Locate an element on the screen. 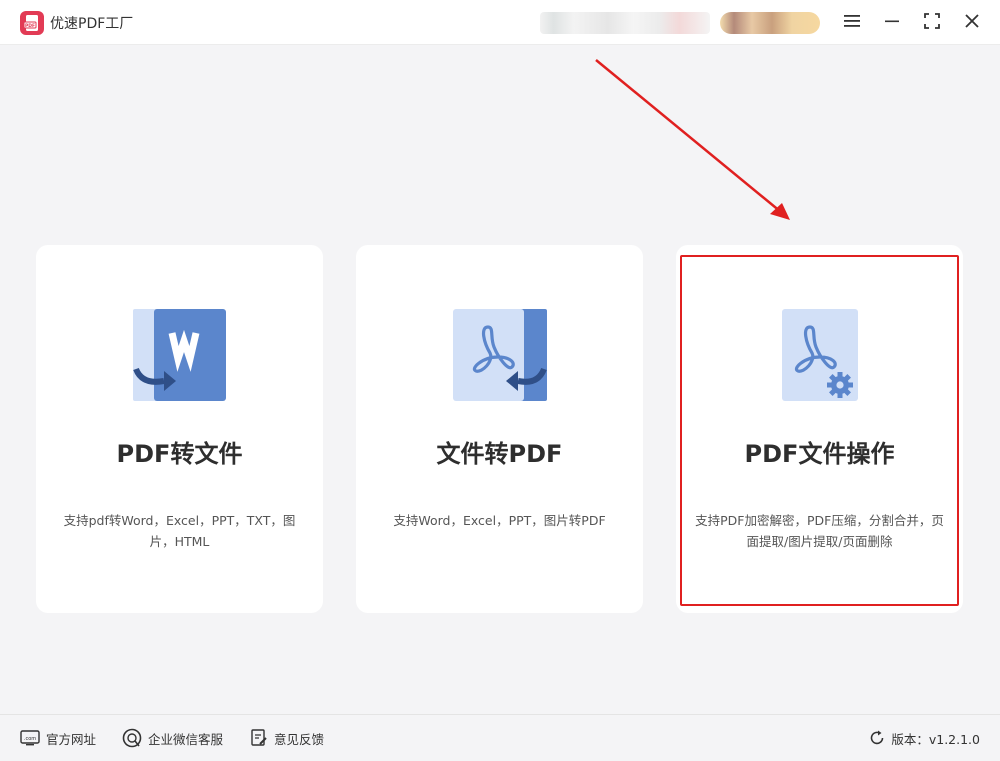 The height and width of the screenshot is (761, 1000). official-website-link: .com 官方网址 is located at coordinates (58, 738).